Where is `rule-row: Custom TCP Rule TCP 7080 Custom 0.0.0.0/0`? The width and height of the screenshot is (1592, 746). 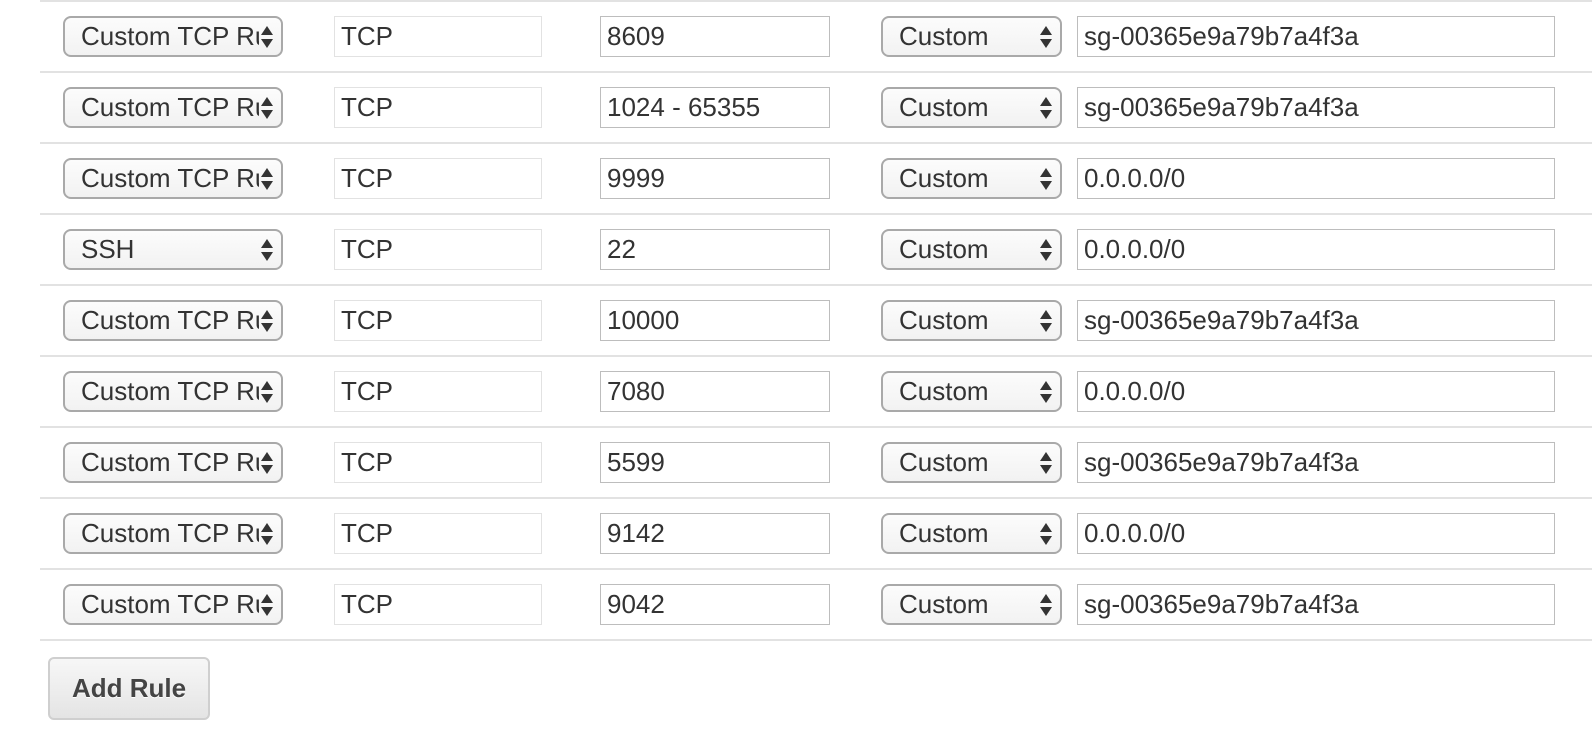
rule-row: Custom TCP Rule TCP 7080 Custom 0.0.0.0/0 is located at coordinates (816, 392).